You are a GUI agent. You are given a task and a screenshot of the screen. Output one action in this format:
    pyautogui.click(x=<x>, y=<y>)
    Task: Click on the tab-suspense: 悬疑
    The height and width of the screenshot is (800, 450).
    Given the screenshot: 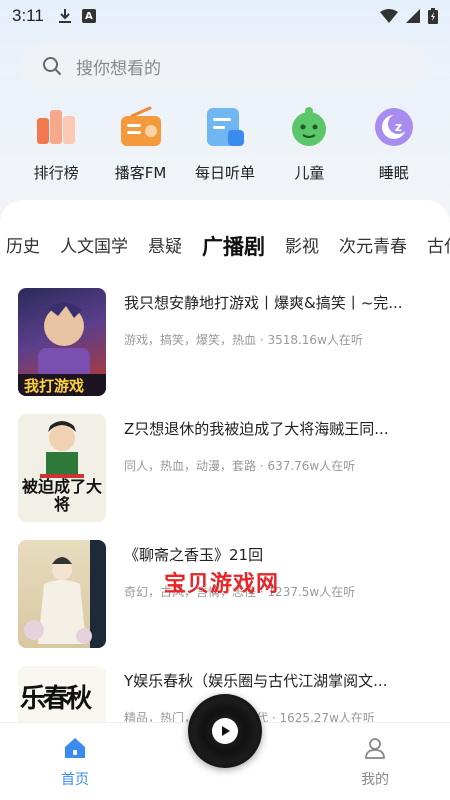 What is the action you would take?
    pyautogui.click(x=165, y=247)
    